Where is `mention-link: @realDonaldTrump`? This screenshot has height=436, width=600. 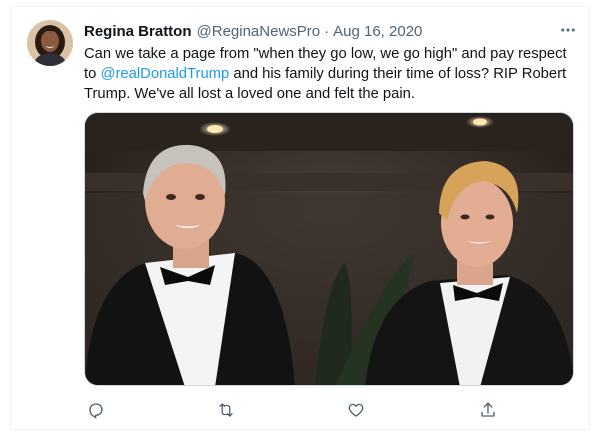 mention-link: @realDonaldTrump is located at coordinates (164, 74).